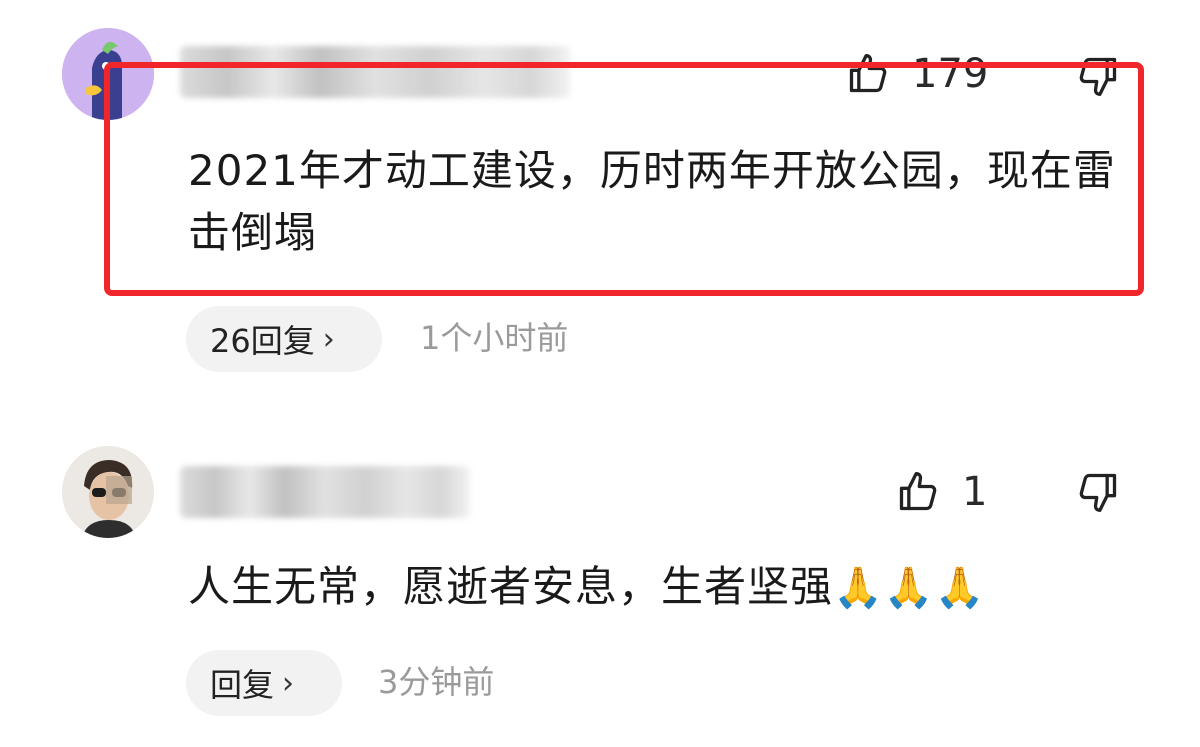 The image size is (1200, 747). I want to click on like-group: 1, so click(941, 492).